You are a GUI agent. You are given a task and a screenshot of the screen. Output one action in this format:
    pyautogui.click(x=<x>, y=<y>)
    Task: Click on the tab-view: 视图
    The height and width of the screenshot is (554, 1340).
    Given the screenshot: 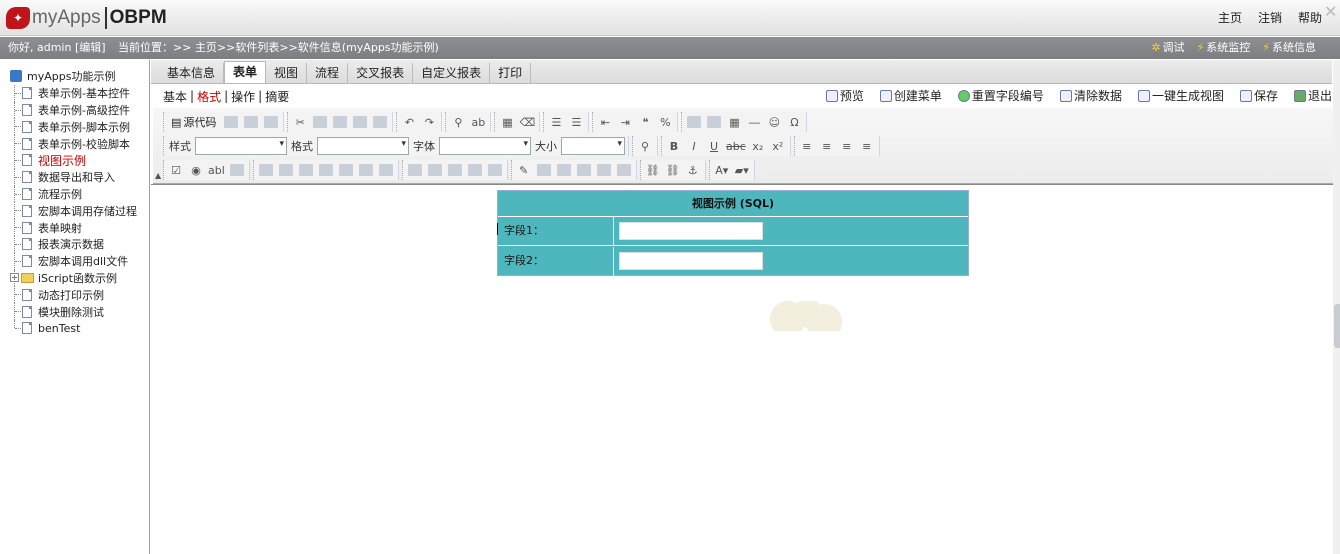 What is the action you would take?
    pyautogui.click(x=287, y=73)
    